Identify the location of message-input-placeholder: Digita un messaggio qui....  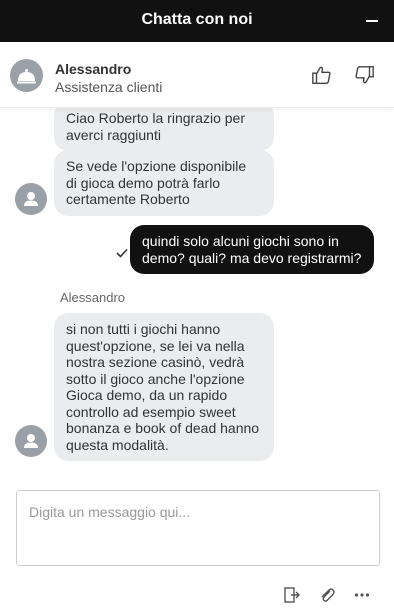
(110, 512).